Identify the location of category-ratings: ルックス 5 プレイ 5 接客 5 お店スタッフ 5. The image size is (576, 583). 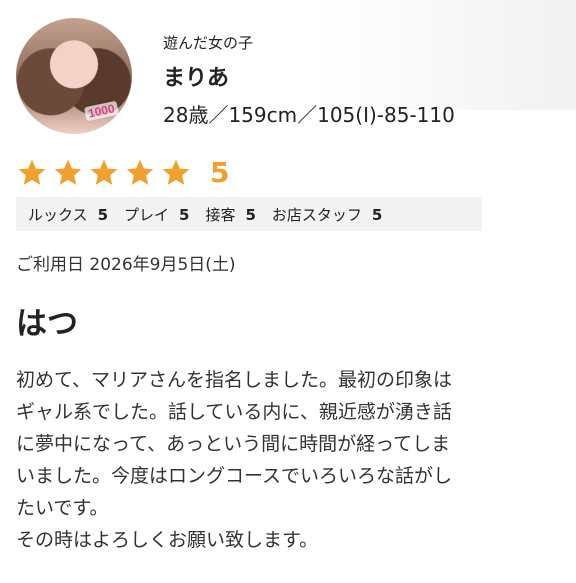
(249, 214).